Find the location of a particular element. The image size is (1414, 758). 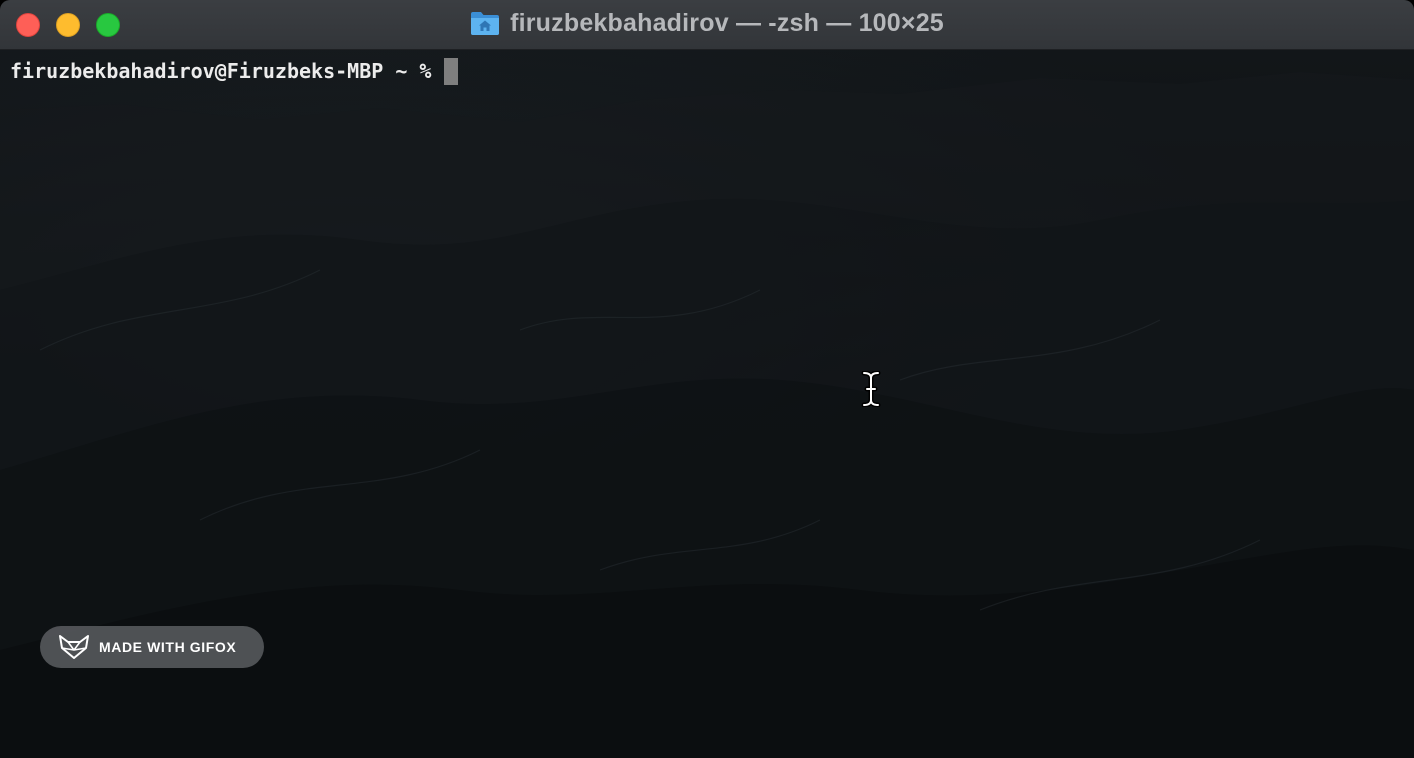

window-title: firuzbekbahadirov — -zsh — 100×25 is located at coordinates (707, 23).